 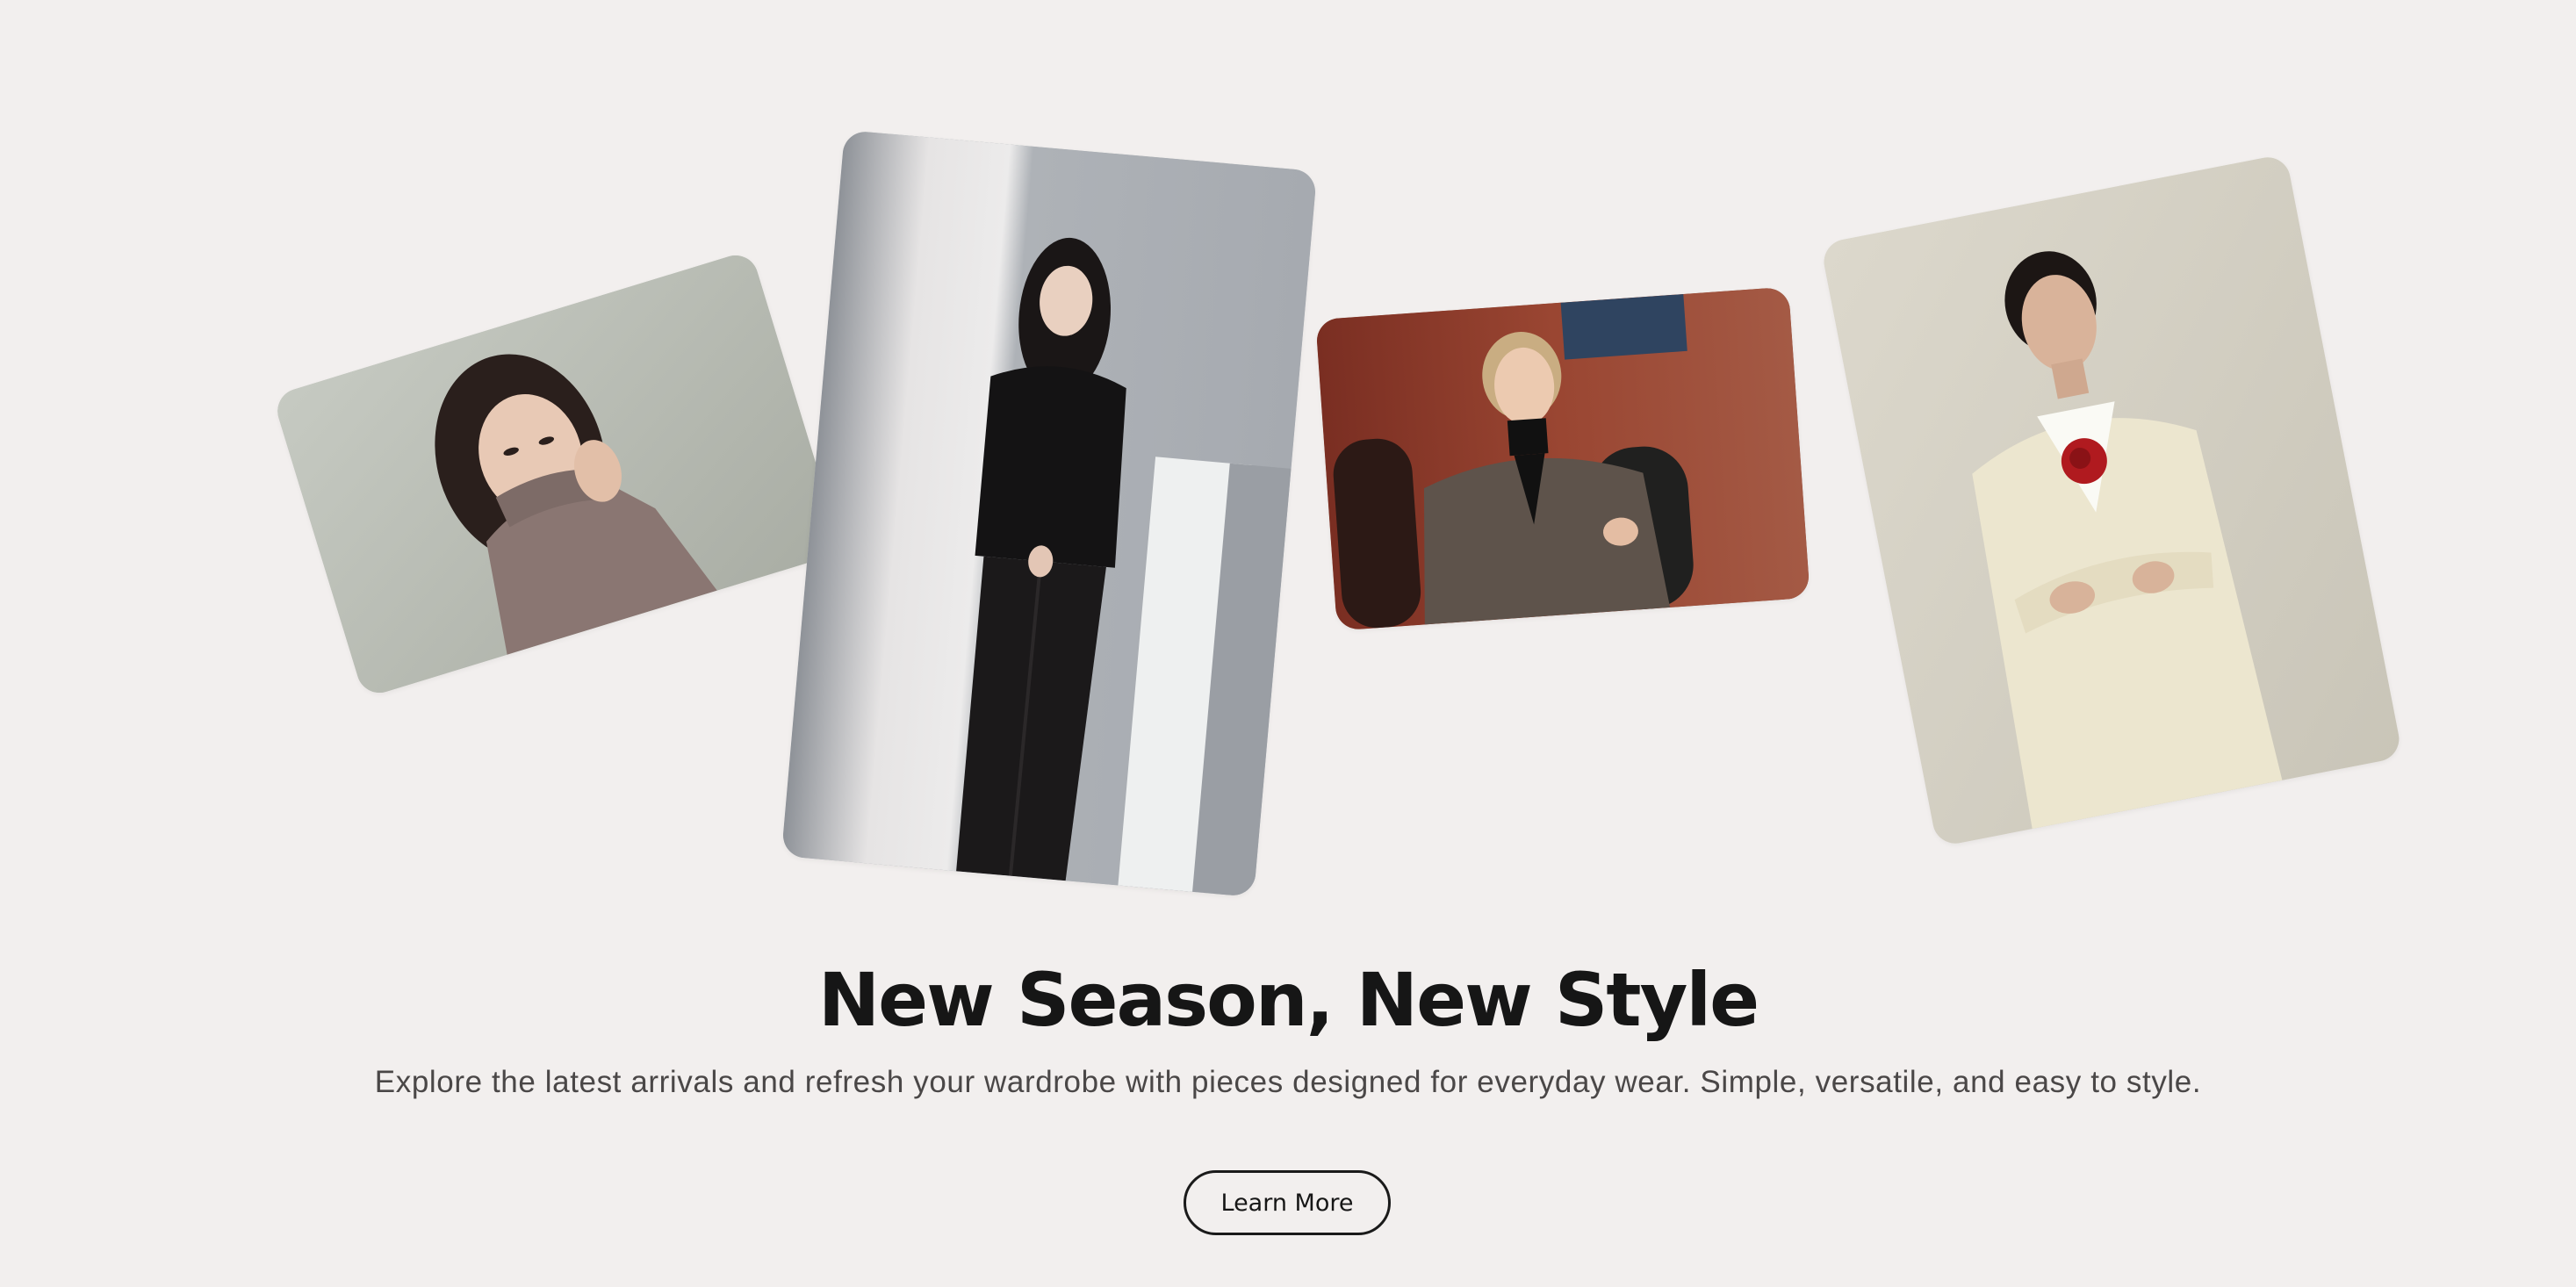 I want to click on photo-brown-blazer-image, so click(x=1562, y=459).